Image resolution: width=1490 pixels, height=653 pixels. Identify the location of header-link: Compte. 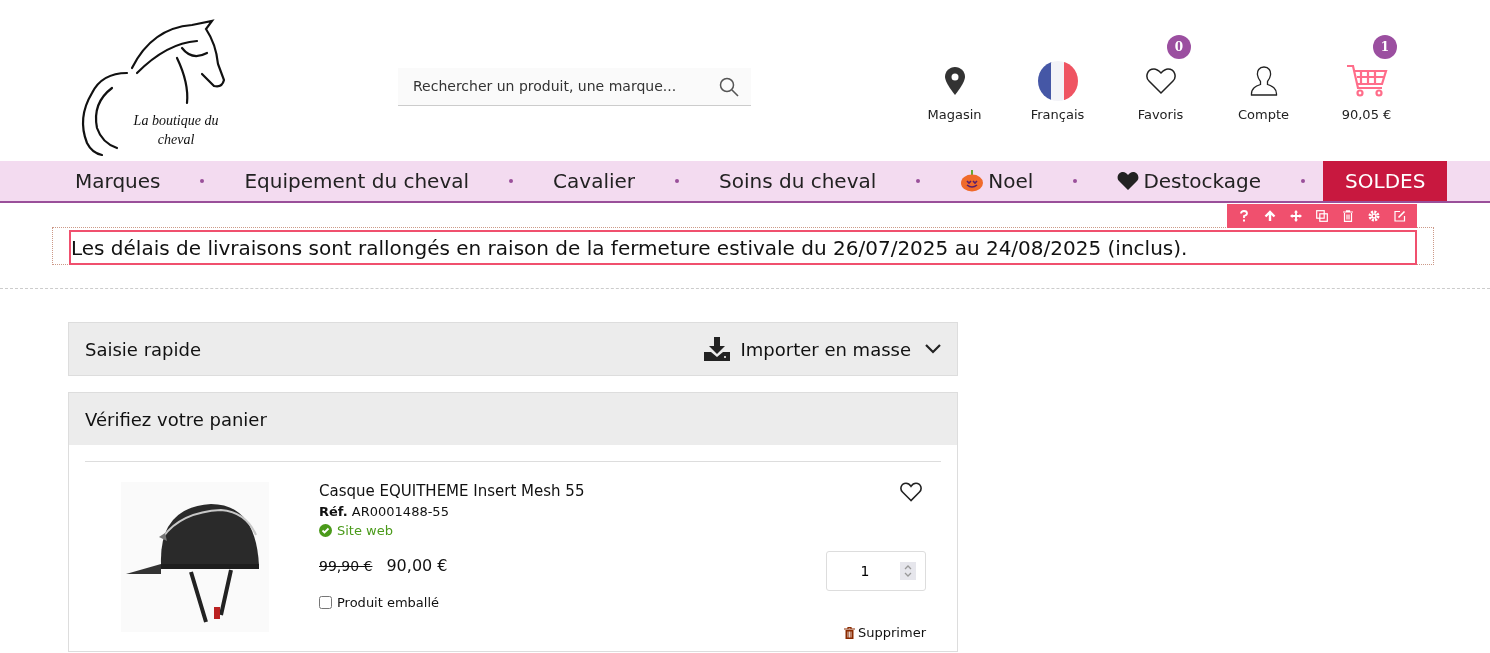
(1263, 80).